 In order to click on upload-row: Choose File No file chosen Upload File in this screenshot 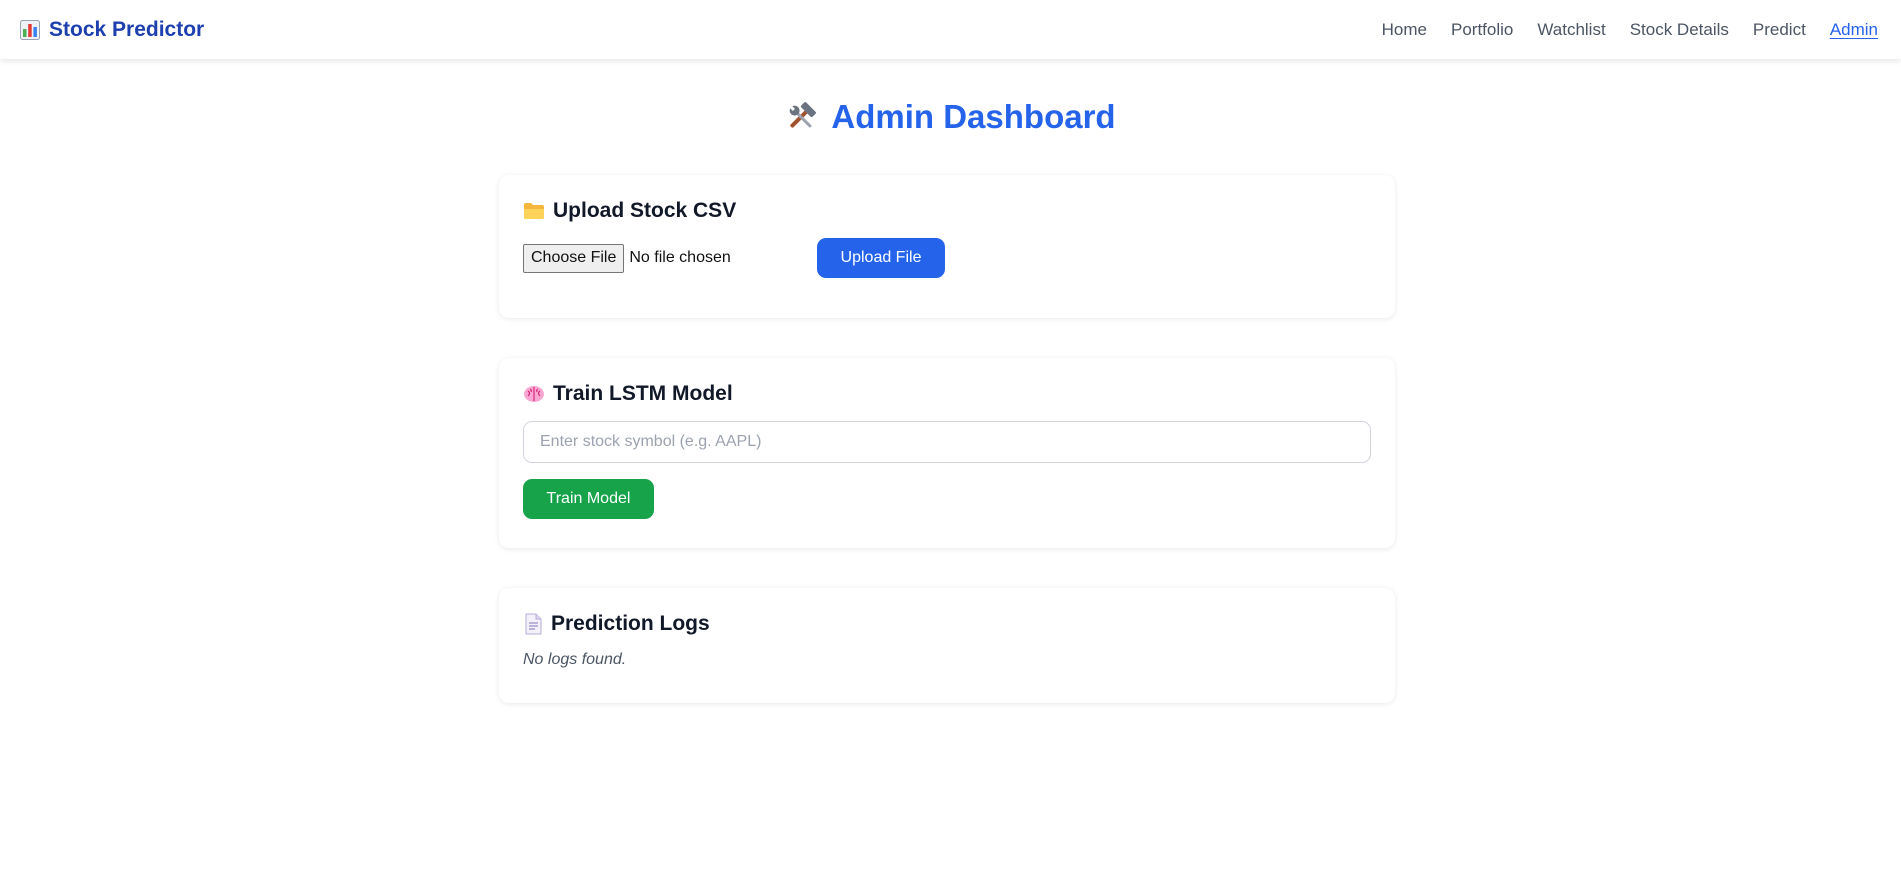, I will do `click(947, 258)`.